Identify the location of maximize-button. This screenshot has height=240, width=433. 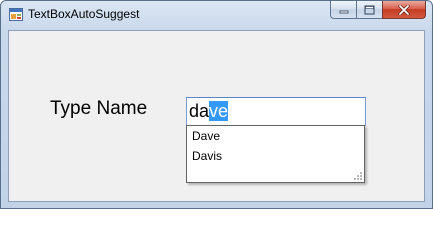
(369, 10).